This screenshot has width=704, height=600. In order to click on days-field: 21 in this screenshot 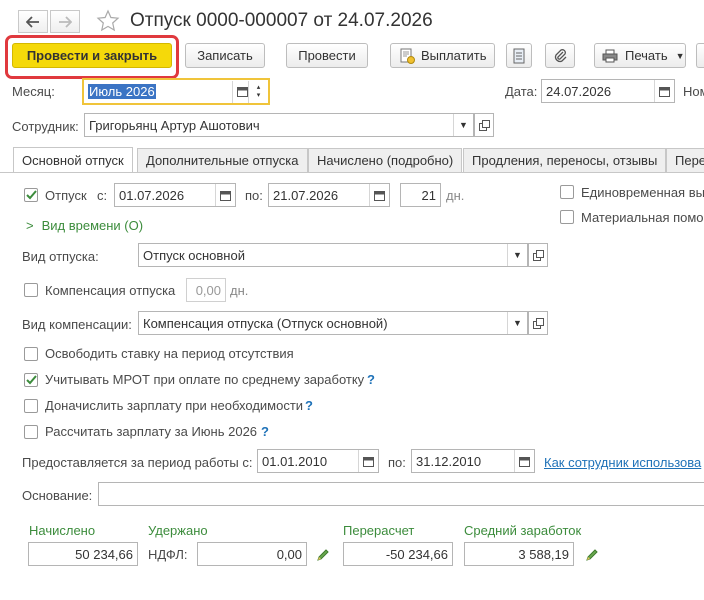, I will do `click(420, 195)`.